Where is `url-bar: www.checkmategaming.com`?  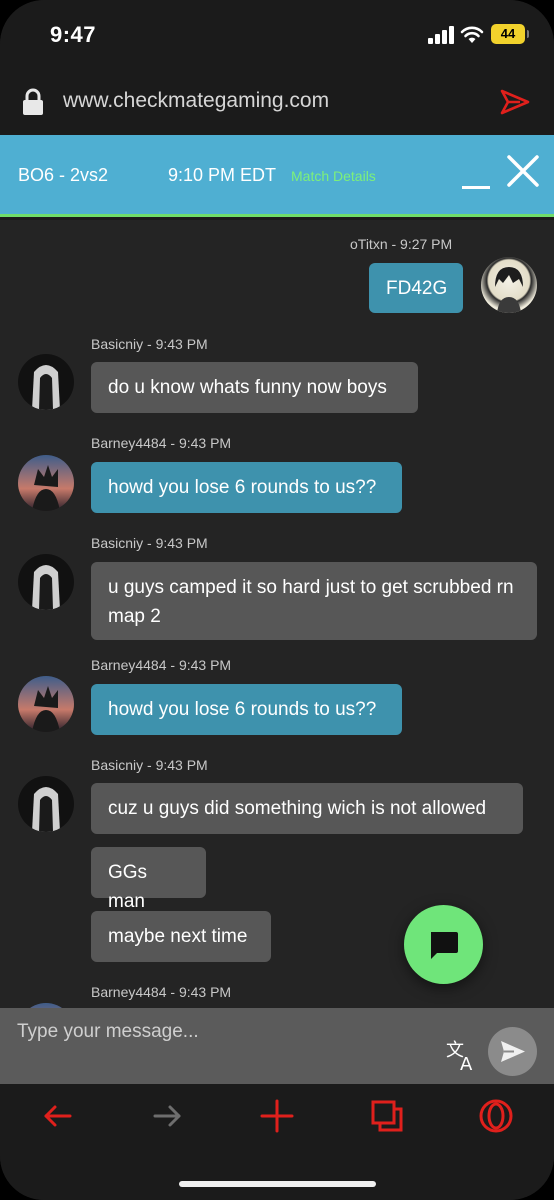 url-bar: www.checkmategaming.com is located at coordinates (277, 104).